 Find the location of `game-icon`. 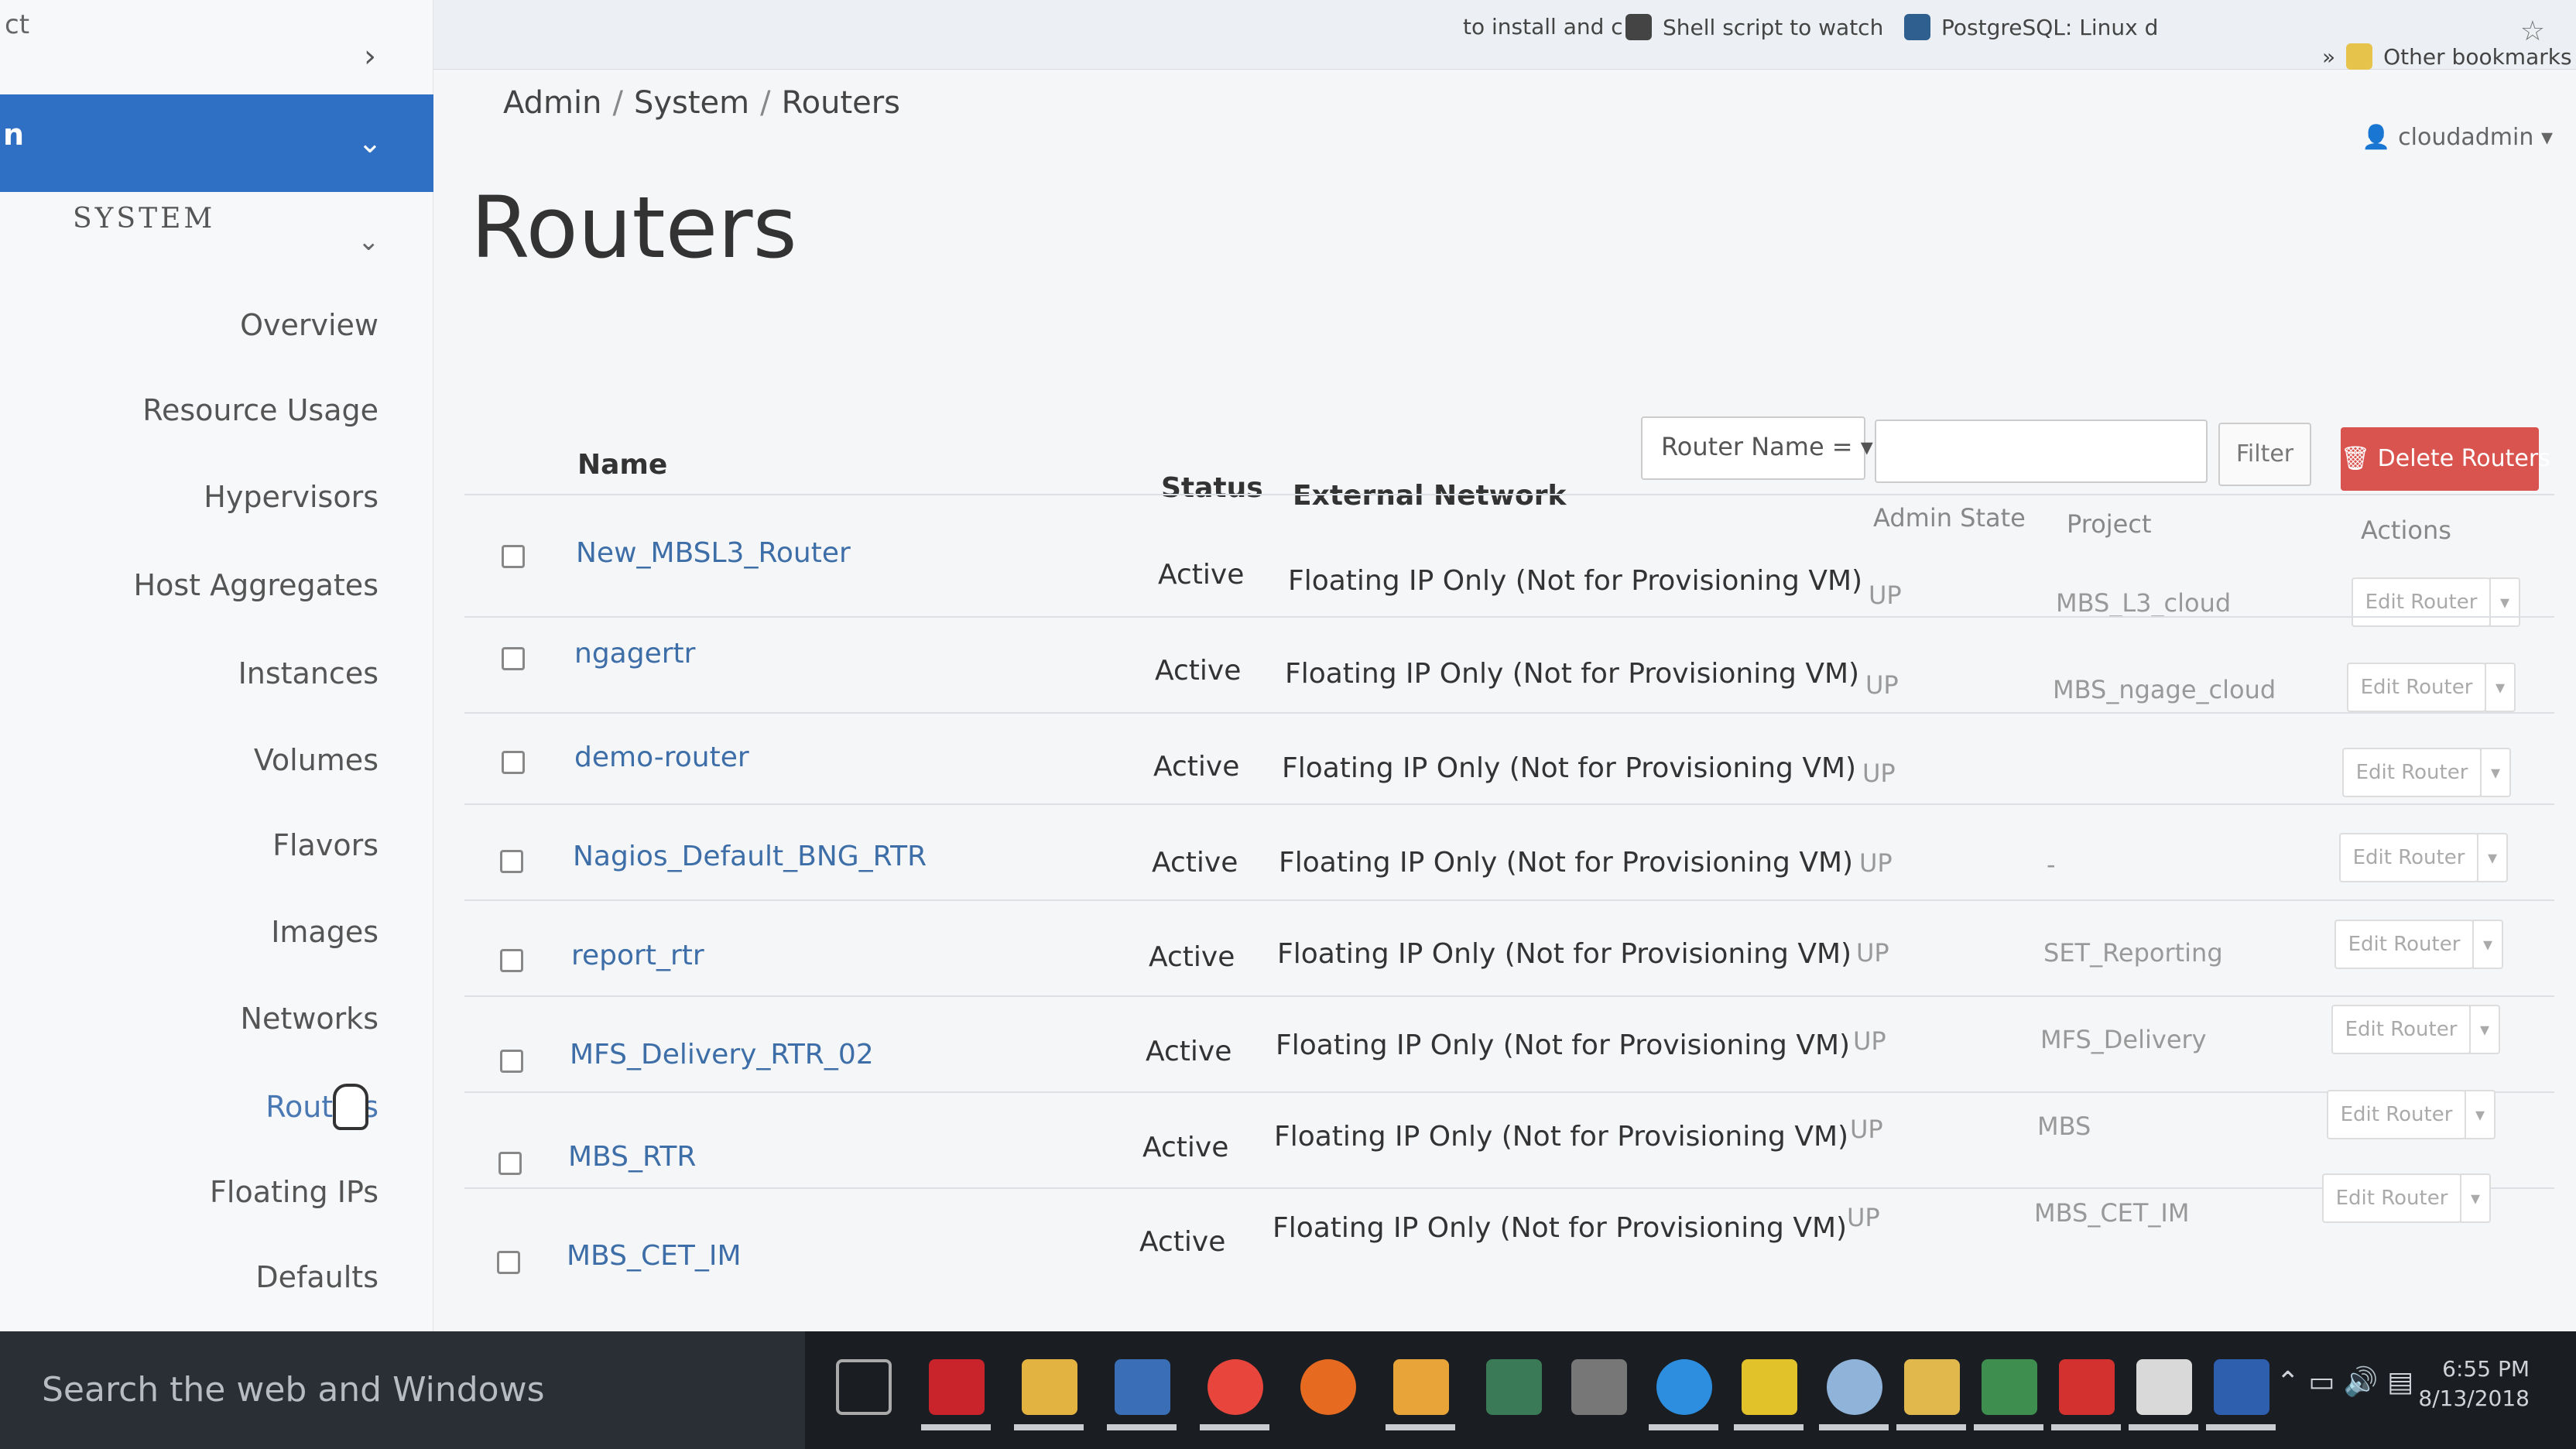

game-icon is located at coordinates (1769, 1387).